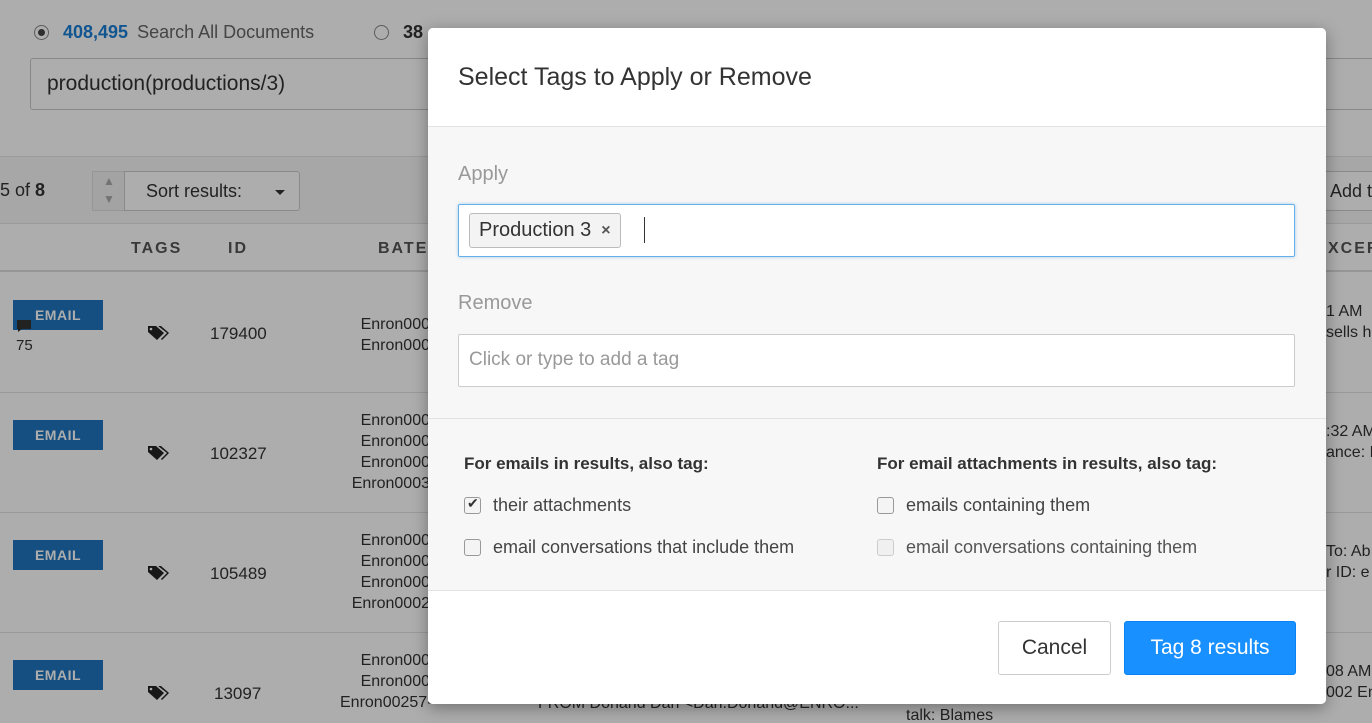 Image resolution: width=1372 pixels, height=723 pixels. I want to click on tag-conversations-option: email conversations that include them, so click(629, 547).